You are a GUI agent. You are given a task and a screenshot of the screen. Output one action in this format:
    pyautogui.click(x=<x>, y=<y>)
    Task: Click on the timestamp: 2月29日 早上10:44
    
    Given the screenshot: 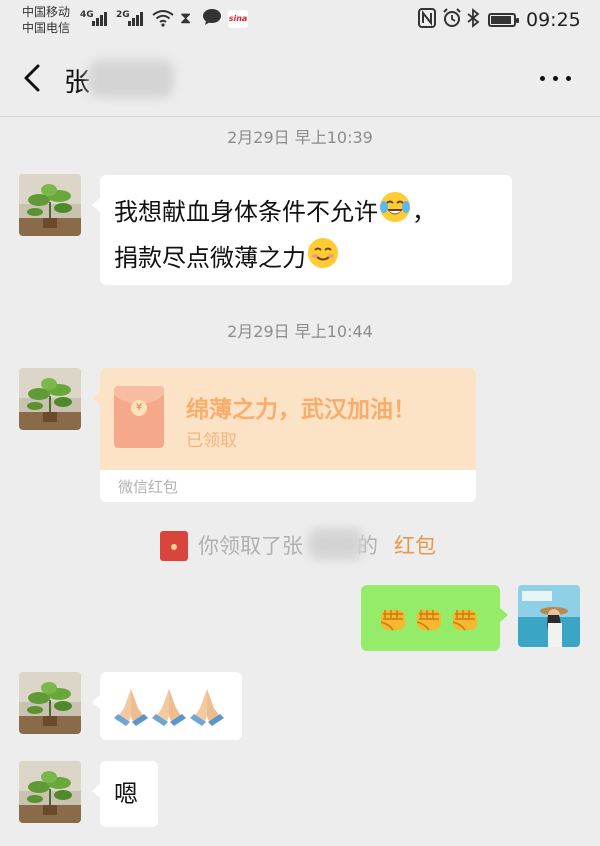 What is the action you would take?
    pyautogui.click(x=300, y=331)
    